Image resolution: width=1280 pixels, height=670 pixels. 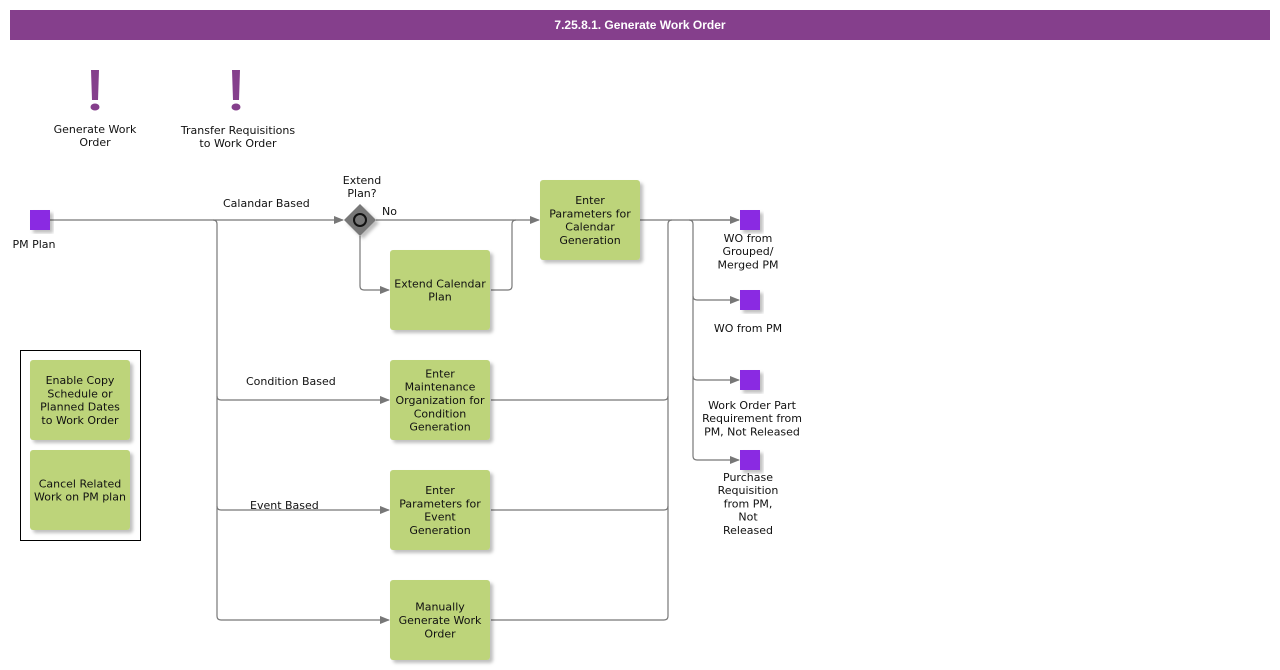 What do you see at coordinates (748, 251) in the screenshot?
I see `end-event-label-line: Grouped/` at bounding box center [748, 251].